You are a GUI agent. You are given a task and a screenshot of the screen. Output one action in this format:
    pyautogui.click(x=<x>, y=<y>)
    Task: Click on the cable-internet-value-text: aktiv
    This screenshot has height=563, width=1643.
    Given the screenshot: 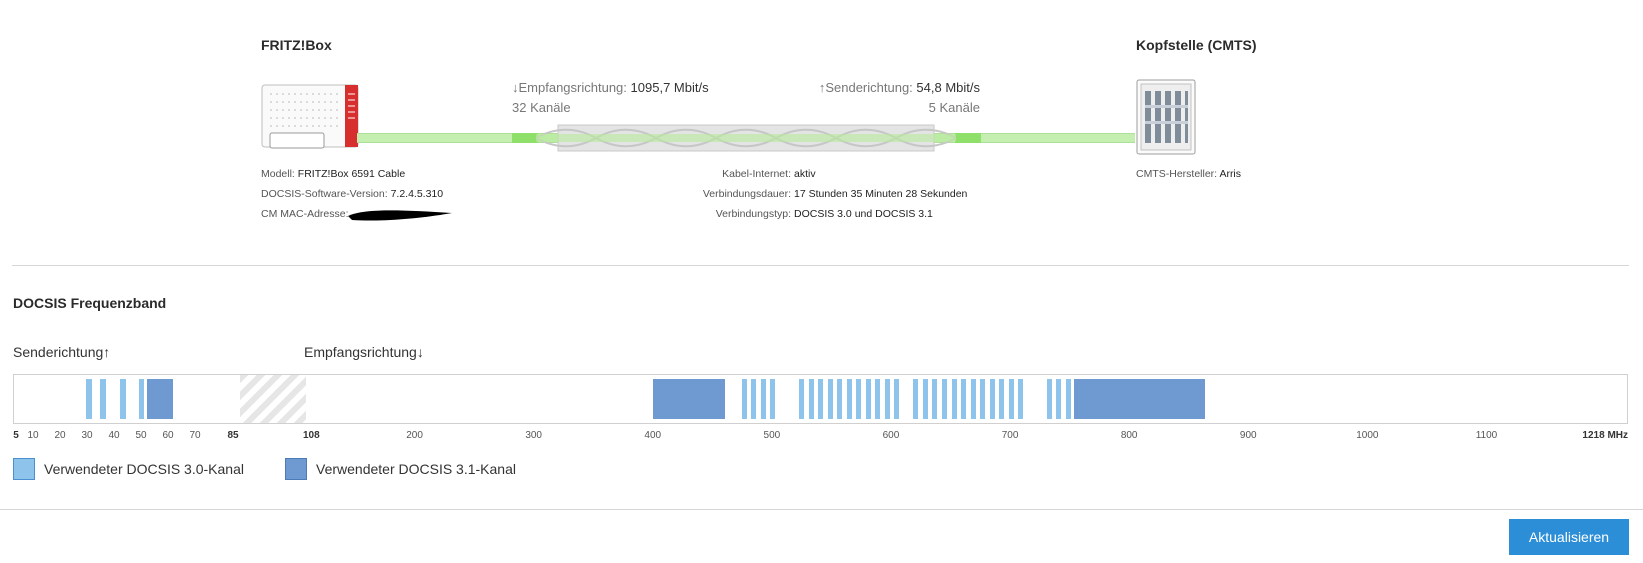 What is the action you would take?
    pyautogui.click(x=805, y=174)
    